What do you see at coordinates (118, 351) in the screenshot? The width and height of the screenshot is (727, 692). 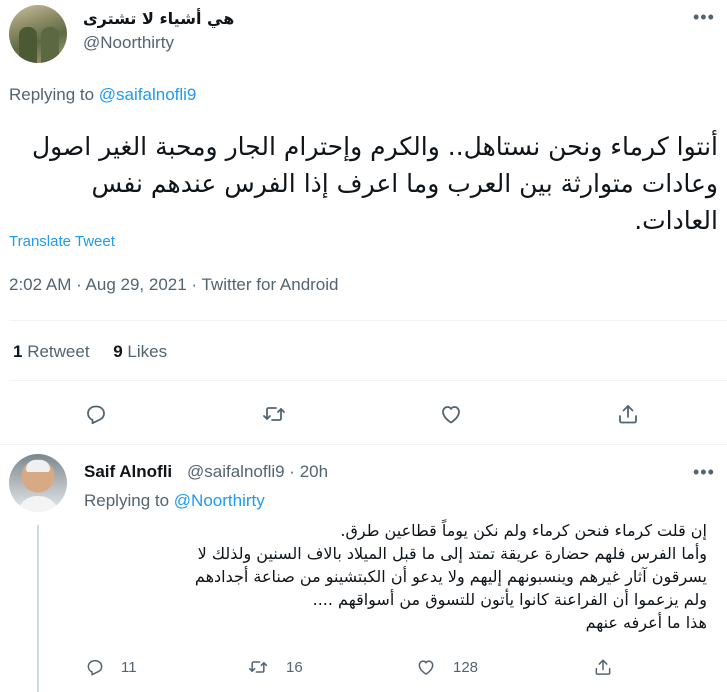 I see `likes-count: 9` at bounding box center [118, 351].